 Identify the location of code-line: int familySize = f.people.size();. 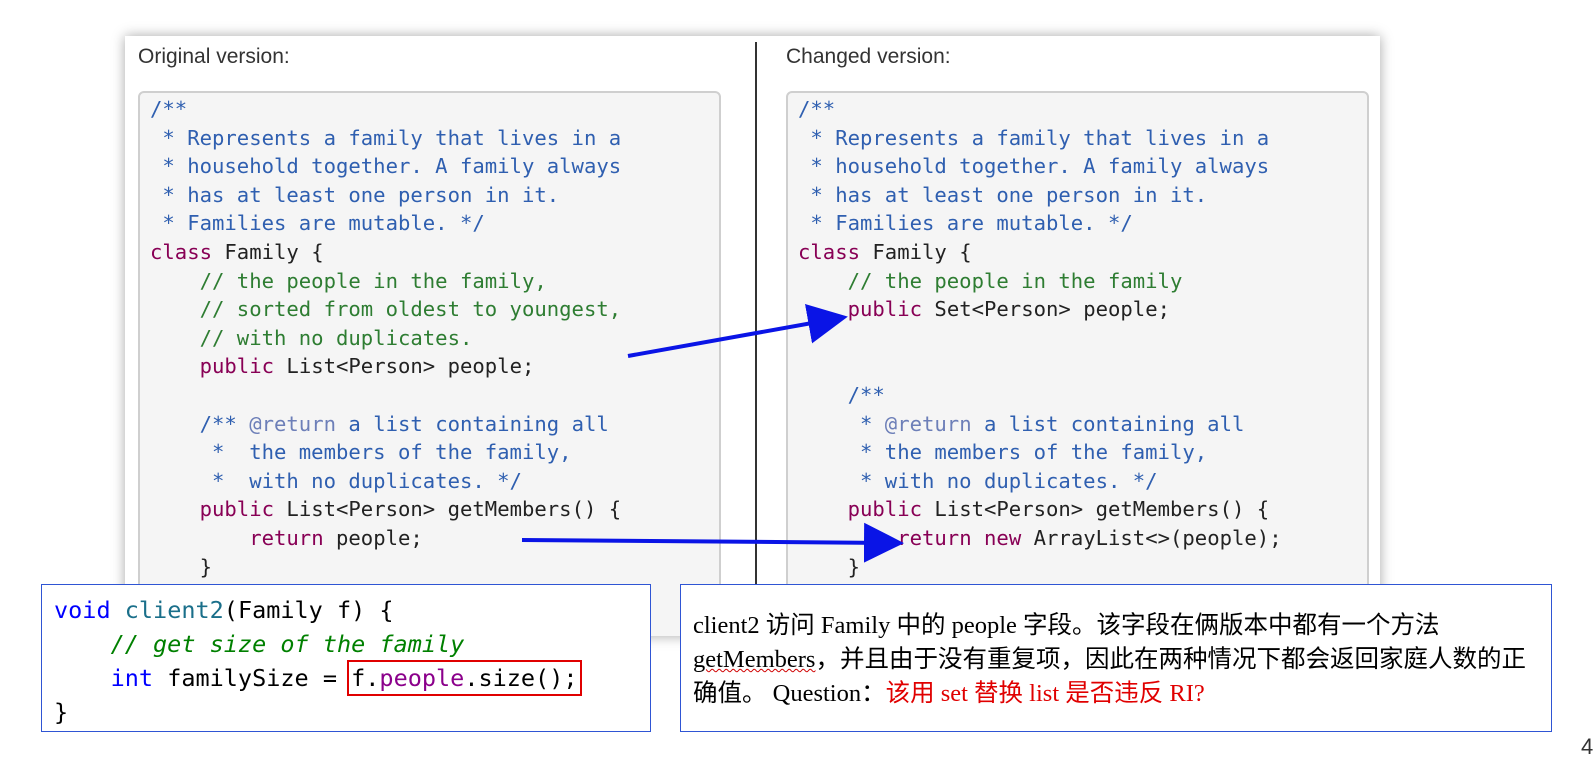
(346, 678).